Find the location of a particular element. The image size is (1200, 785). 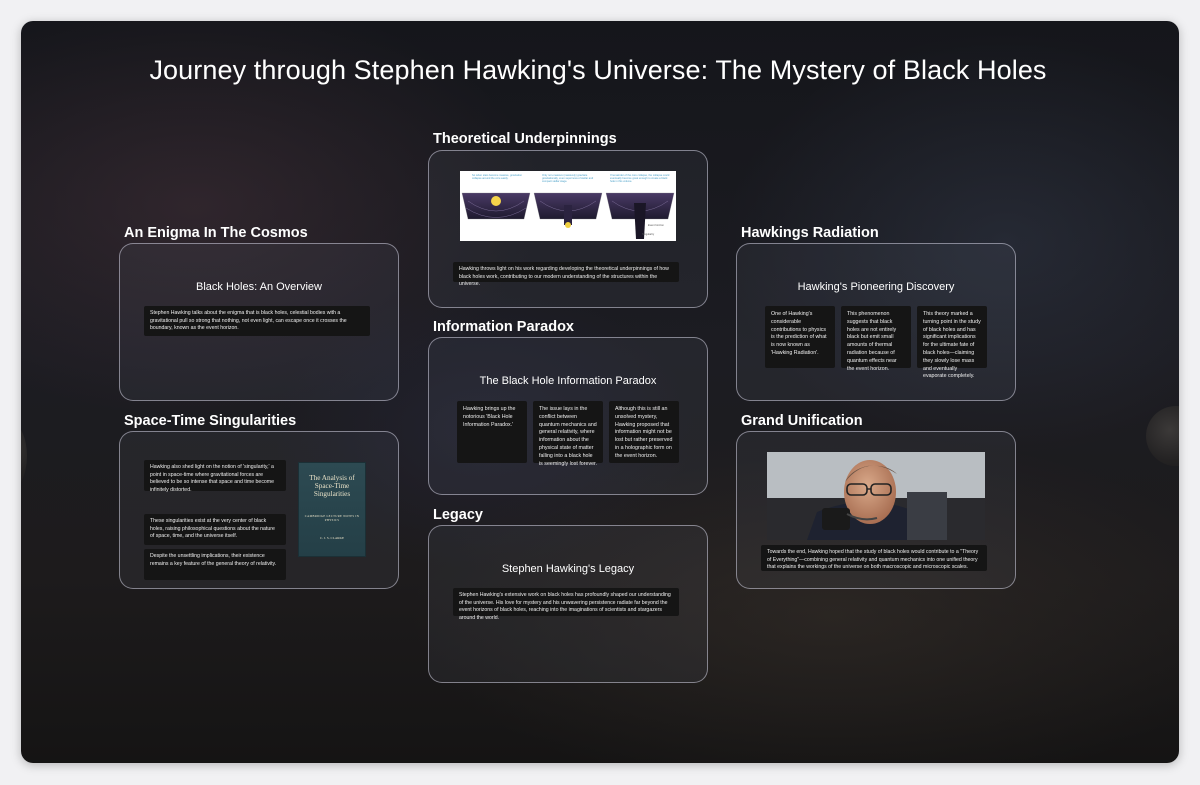

diagram-label-event-horizon: Event horizon is located at coordinates (656, 225).